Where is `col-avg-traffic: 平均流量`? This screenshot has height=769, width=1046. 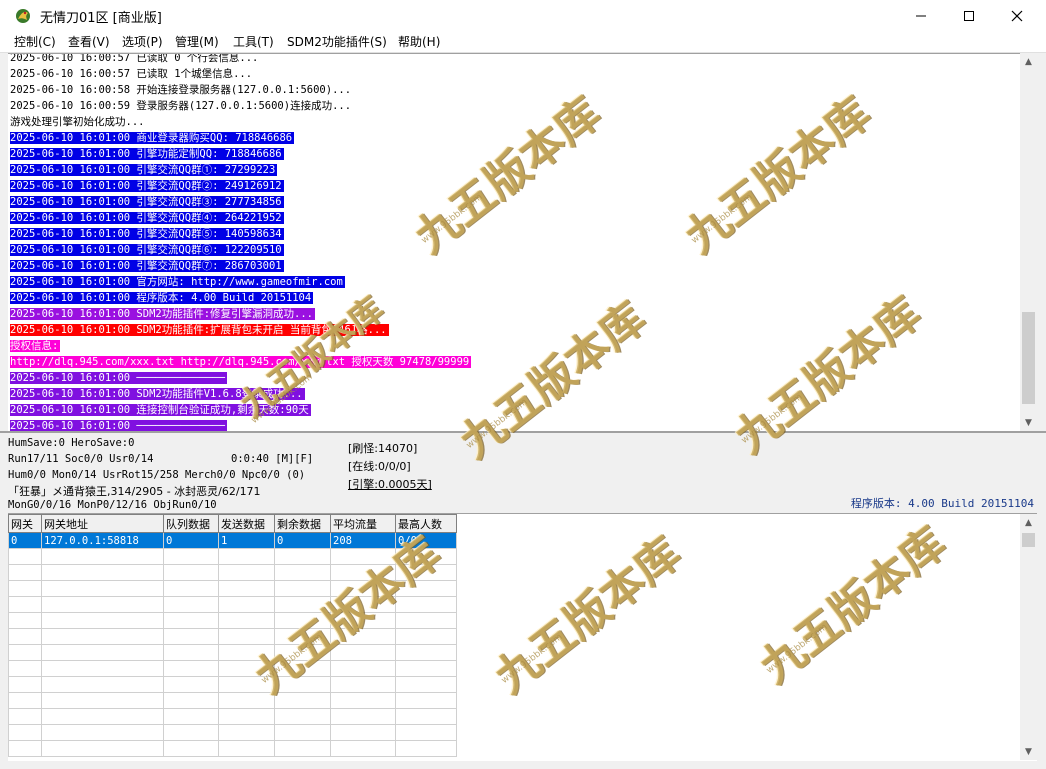 col-avg-traffic: 平均流量 is located at coordinates (363, 523).